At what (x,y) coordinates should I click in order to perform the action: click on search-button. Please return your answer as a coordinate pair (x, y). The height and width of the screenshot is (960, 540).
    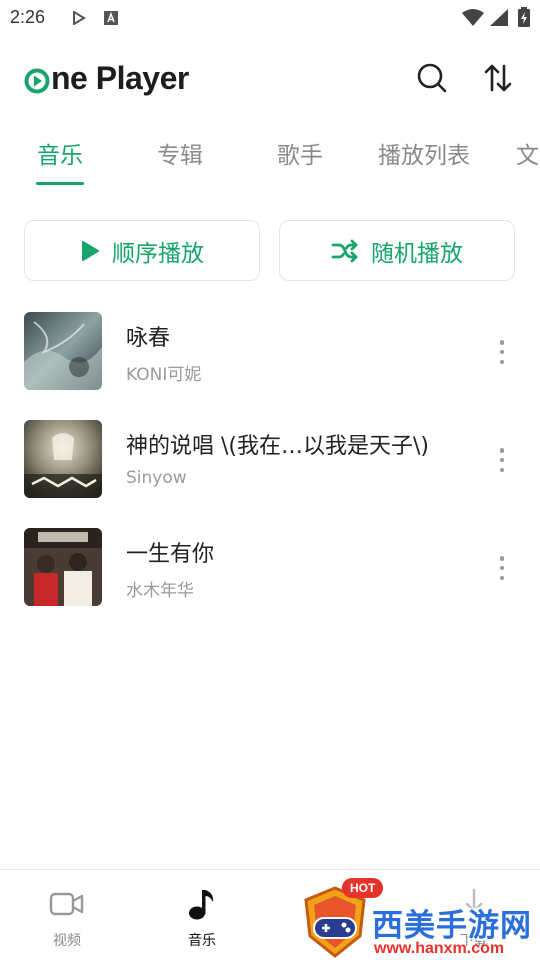
    Looking at the image, I should click on (432, 78).